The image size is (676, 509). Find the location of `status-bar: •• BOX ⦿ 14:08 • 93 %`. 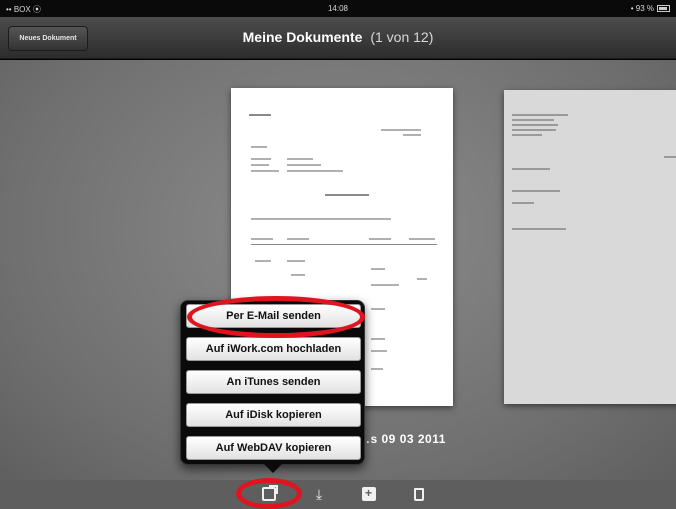

status-bar: •• BOX ⦿ 14:08 • 93 % is located at coordinates (338, 8).